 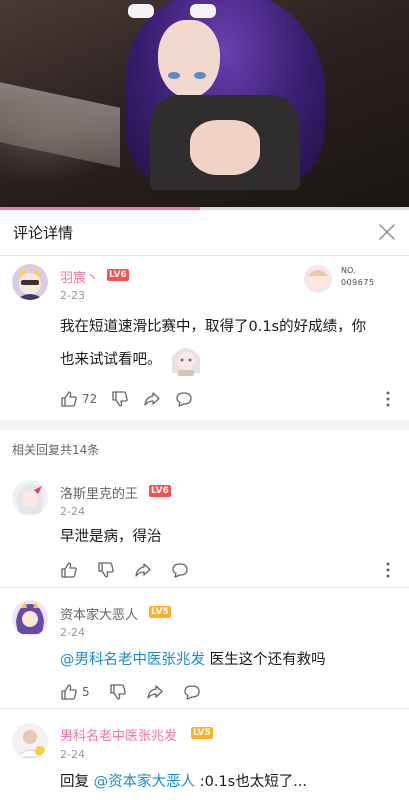 I want to click on reply-username: 资本家大恶人, so click(x=99, y=613).